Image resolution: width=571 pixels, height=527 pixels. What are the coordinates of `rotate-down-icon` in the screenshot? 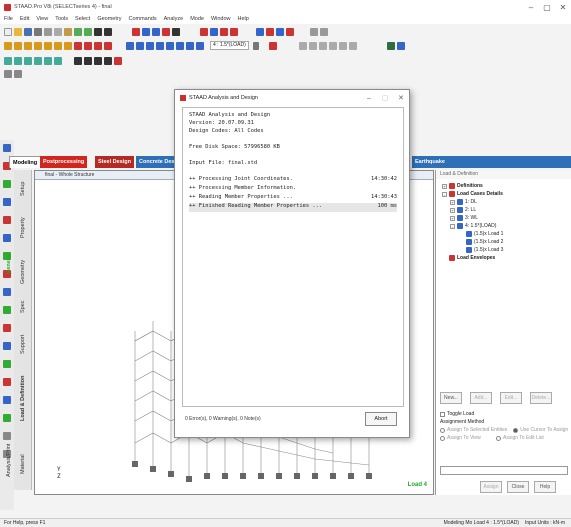 It's located at (18, 60).